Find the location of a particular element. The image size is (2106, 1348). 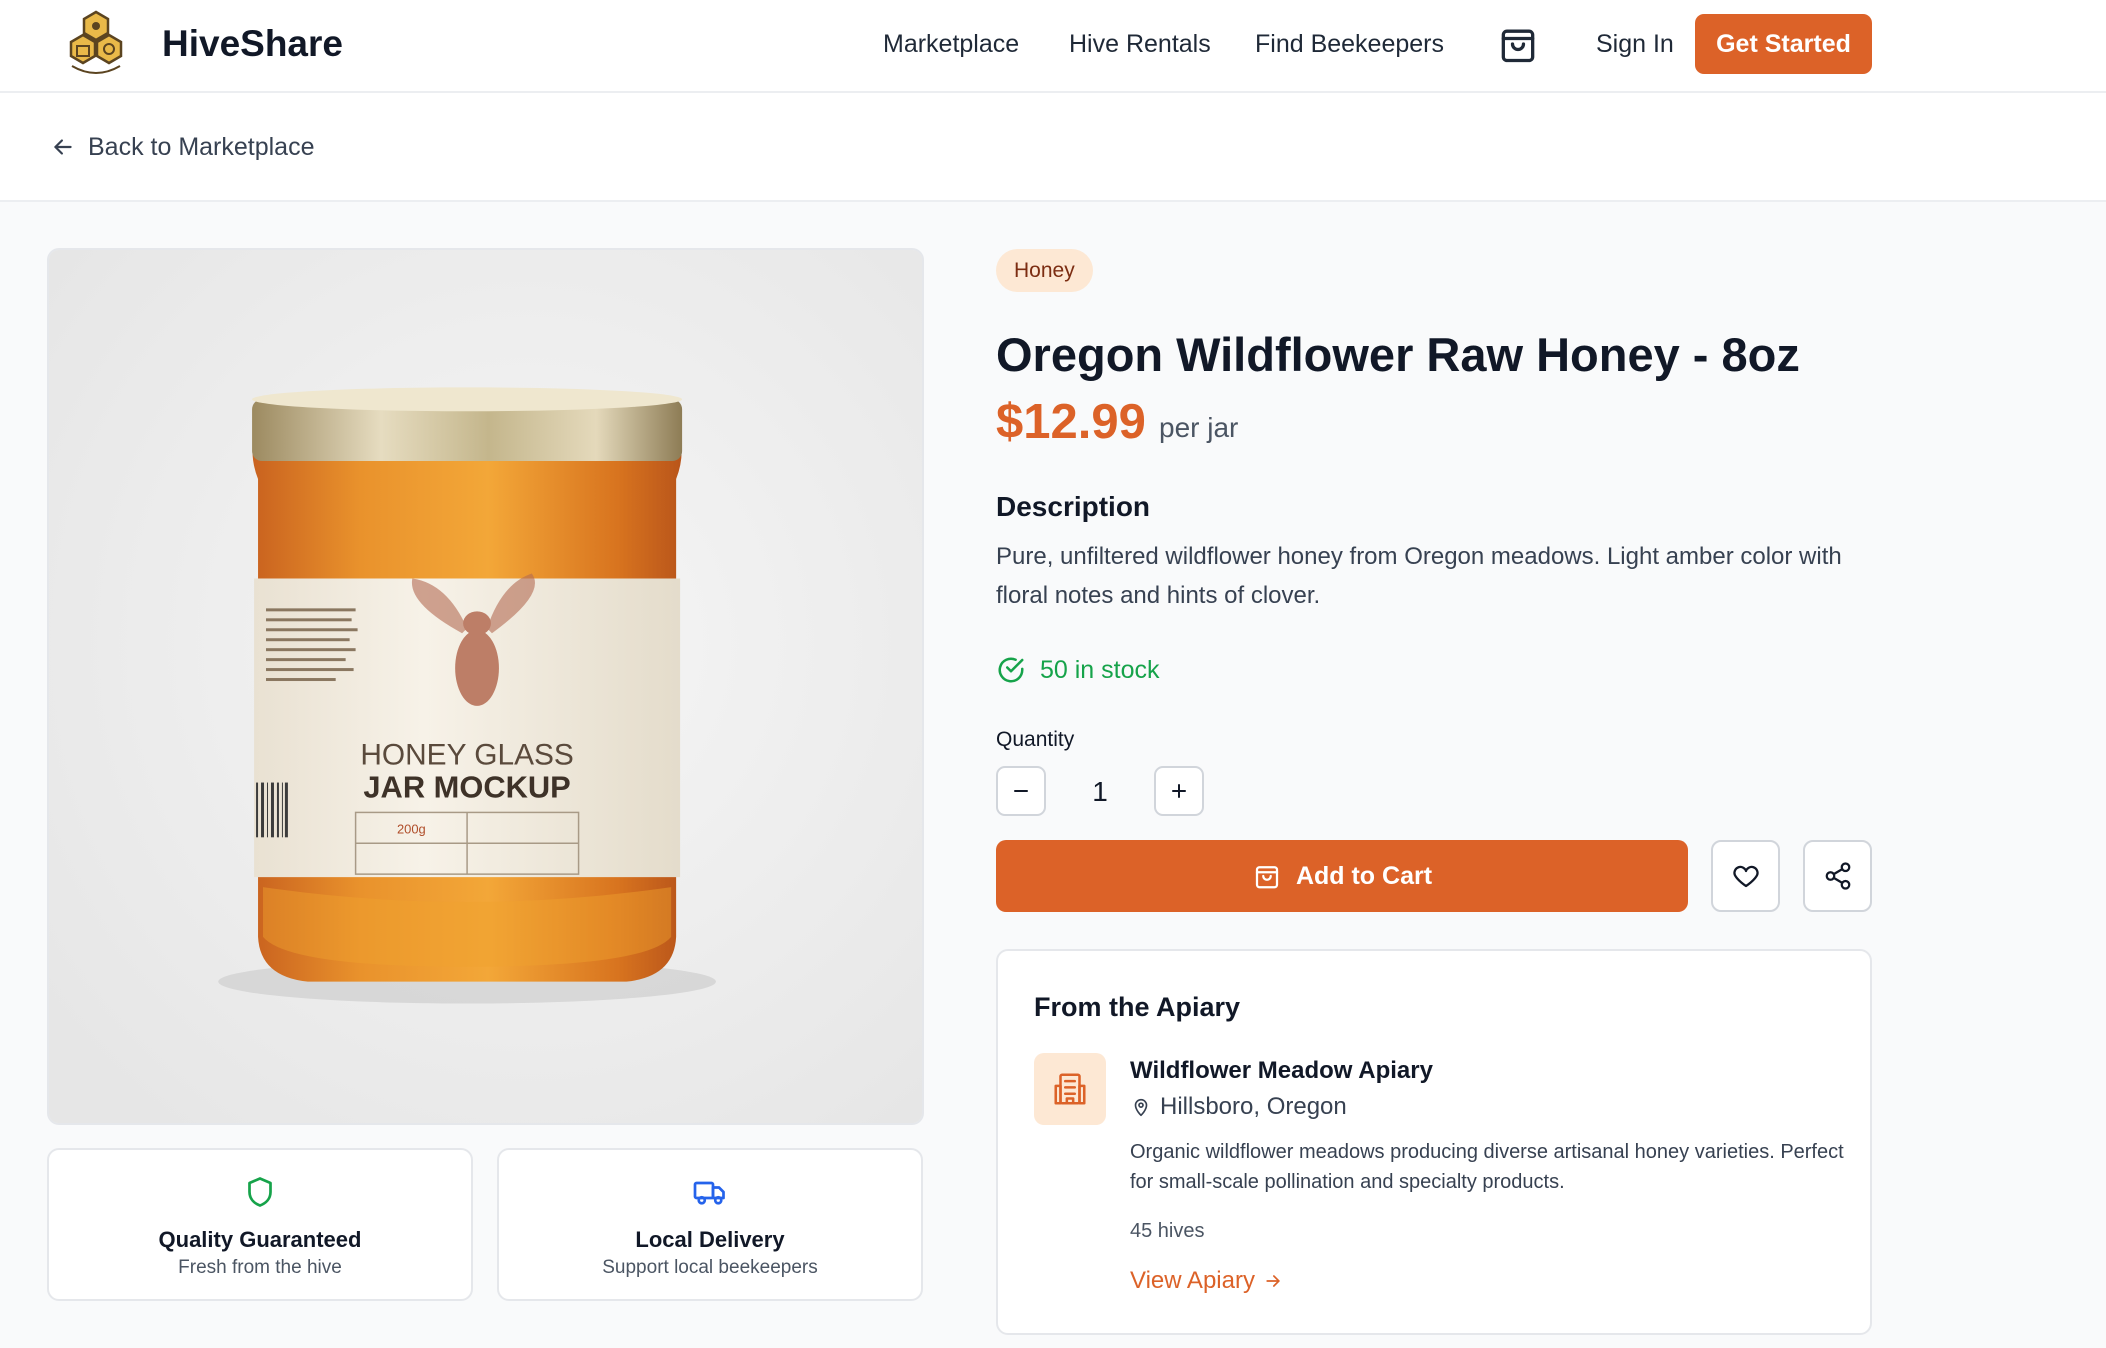

apiary-heading: From the Apiary is located at coordinates (1137, 1007).